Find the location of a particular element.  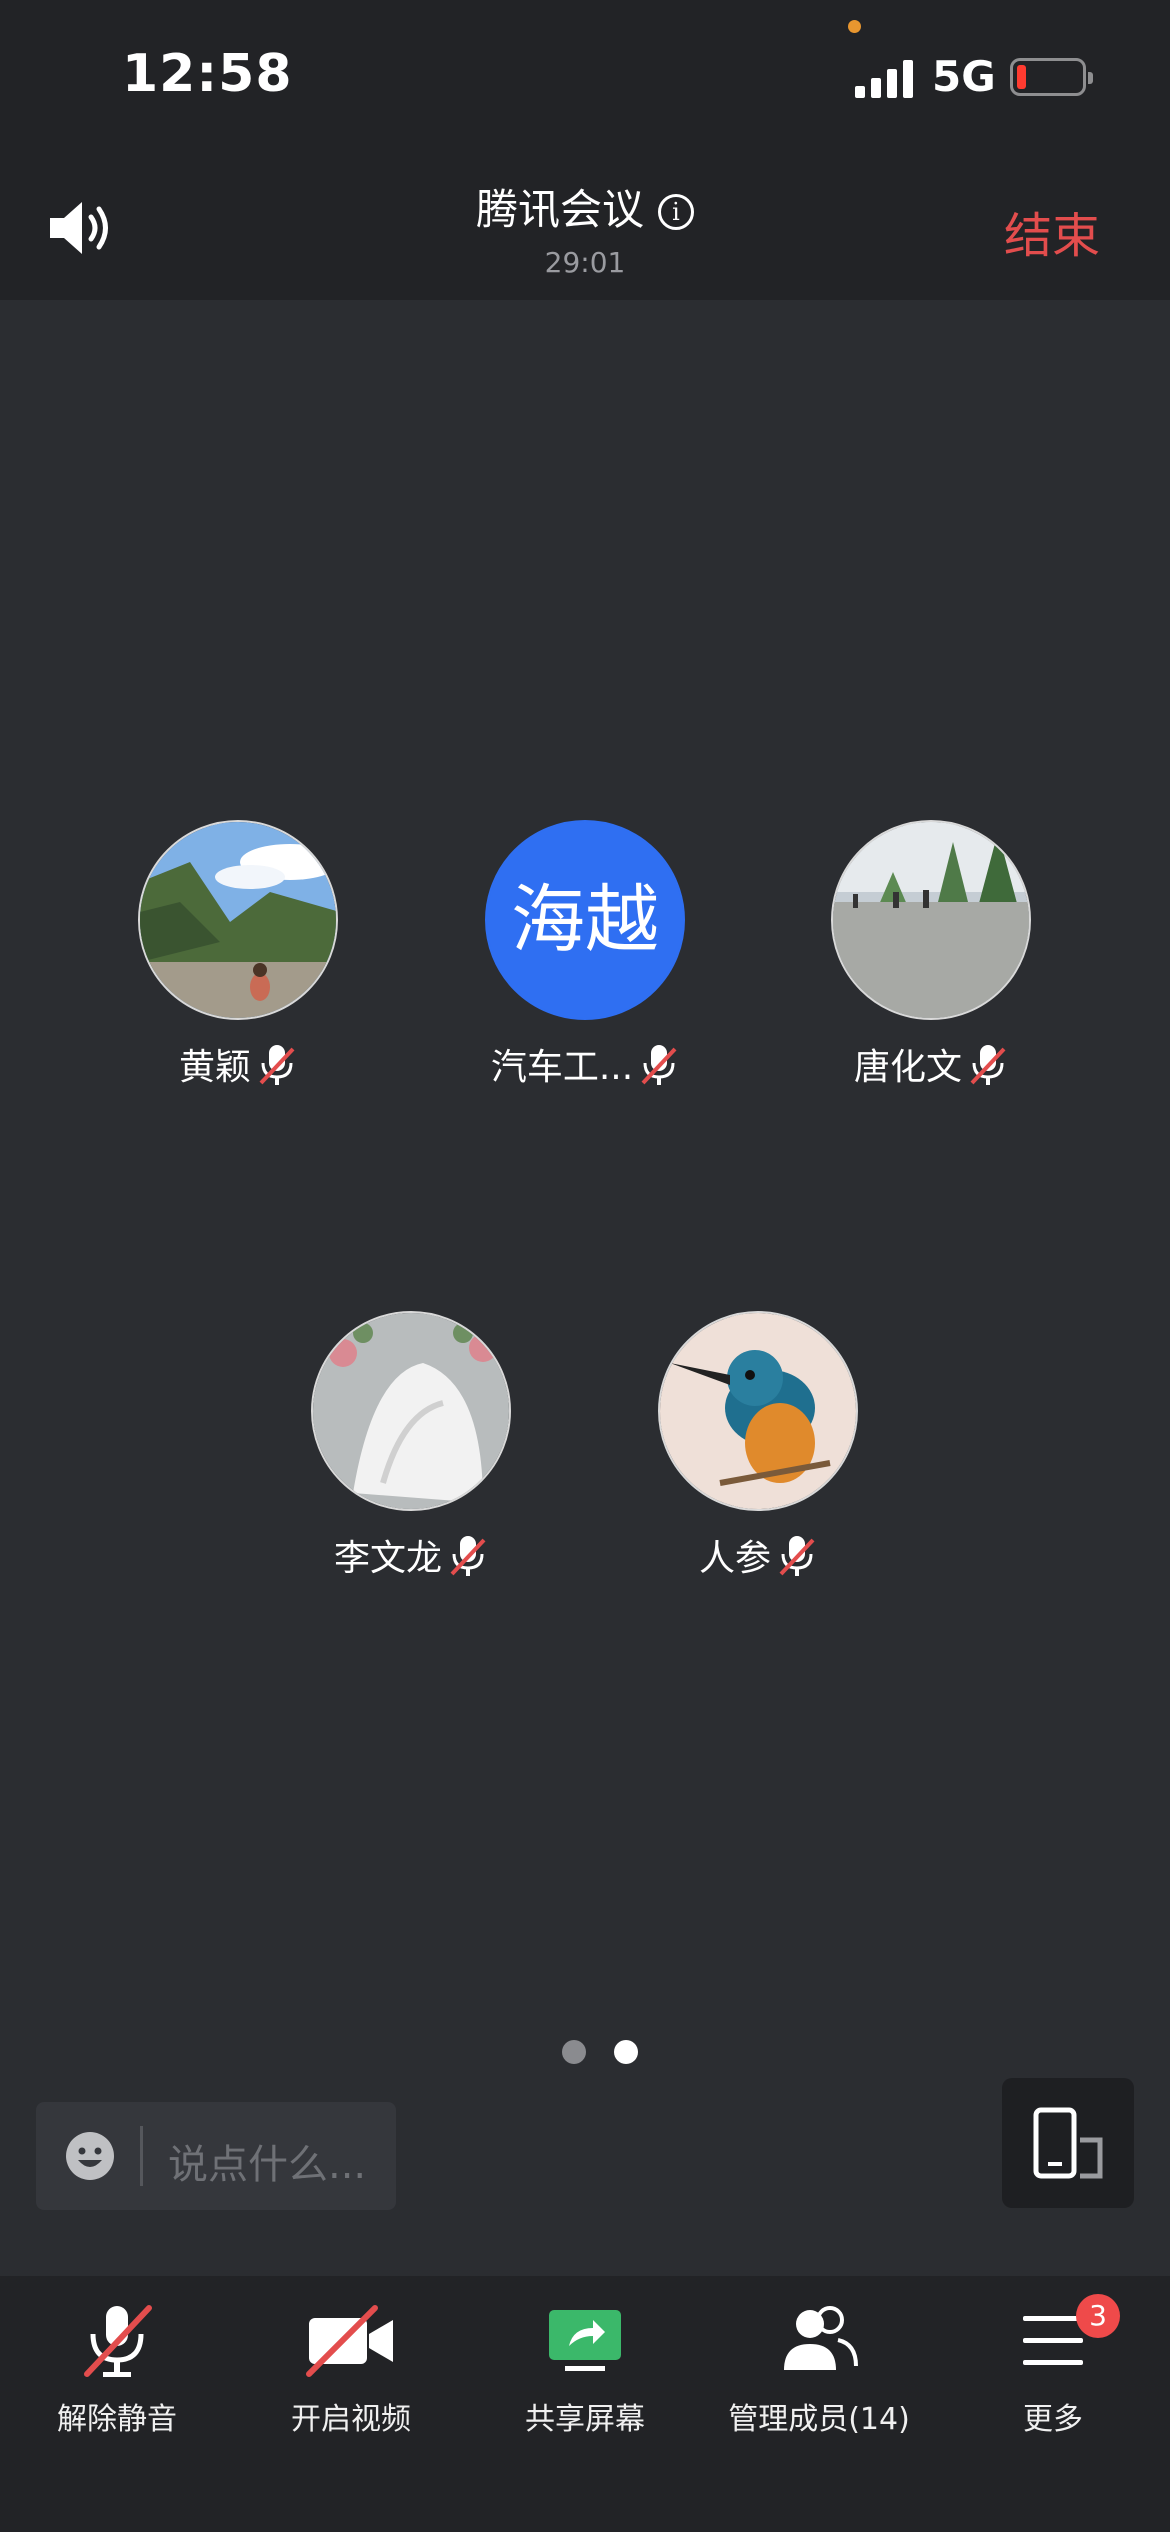

manage-members-button: 管理成员(14) is located at coordinates (819, 2369).